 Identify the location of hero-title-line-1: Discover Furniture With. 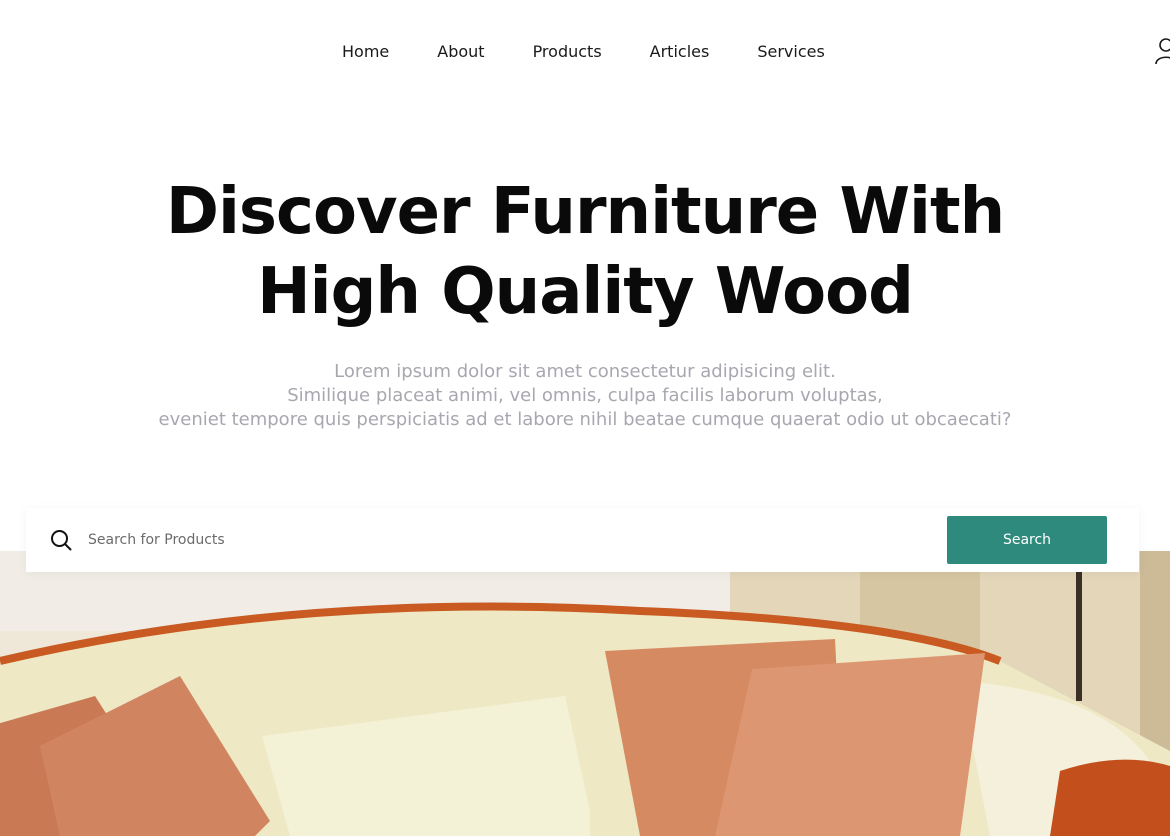
(585, 212).